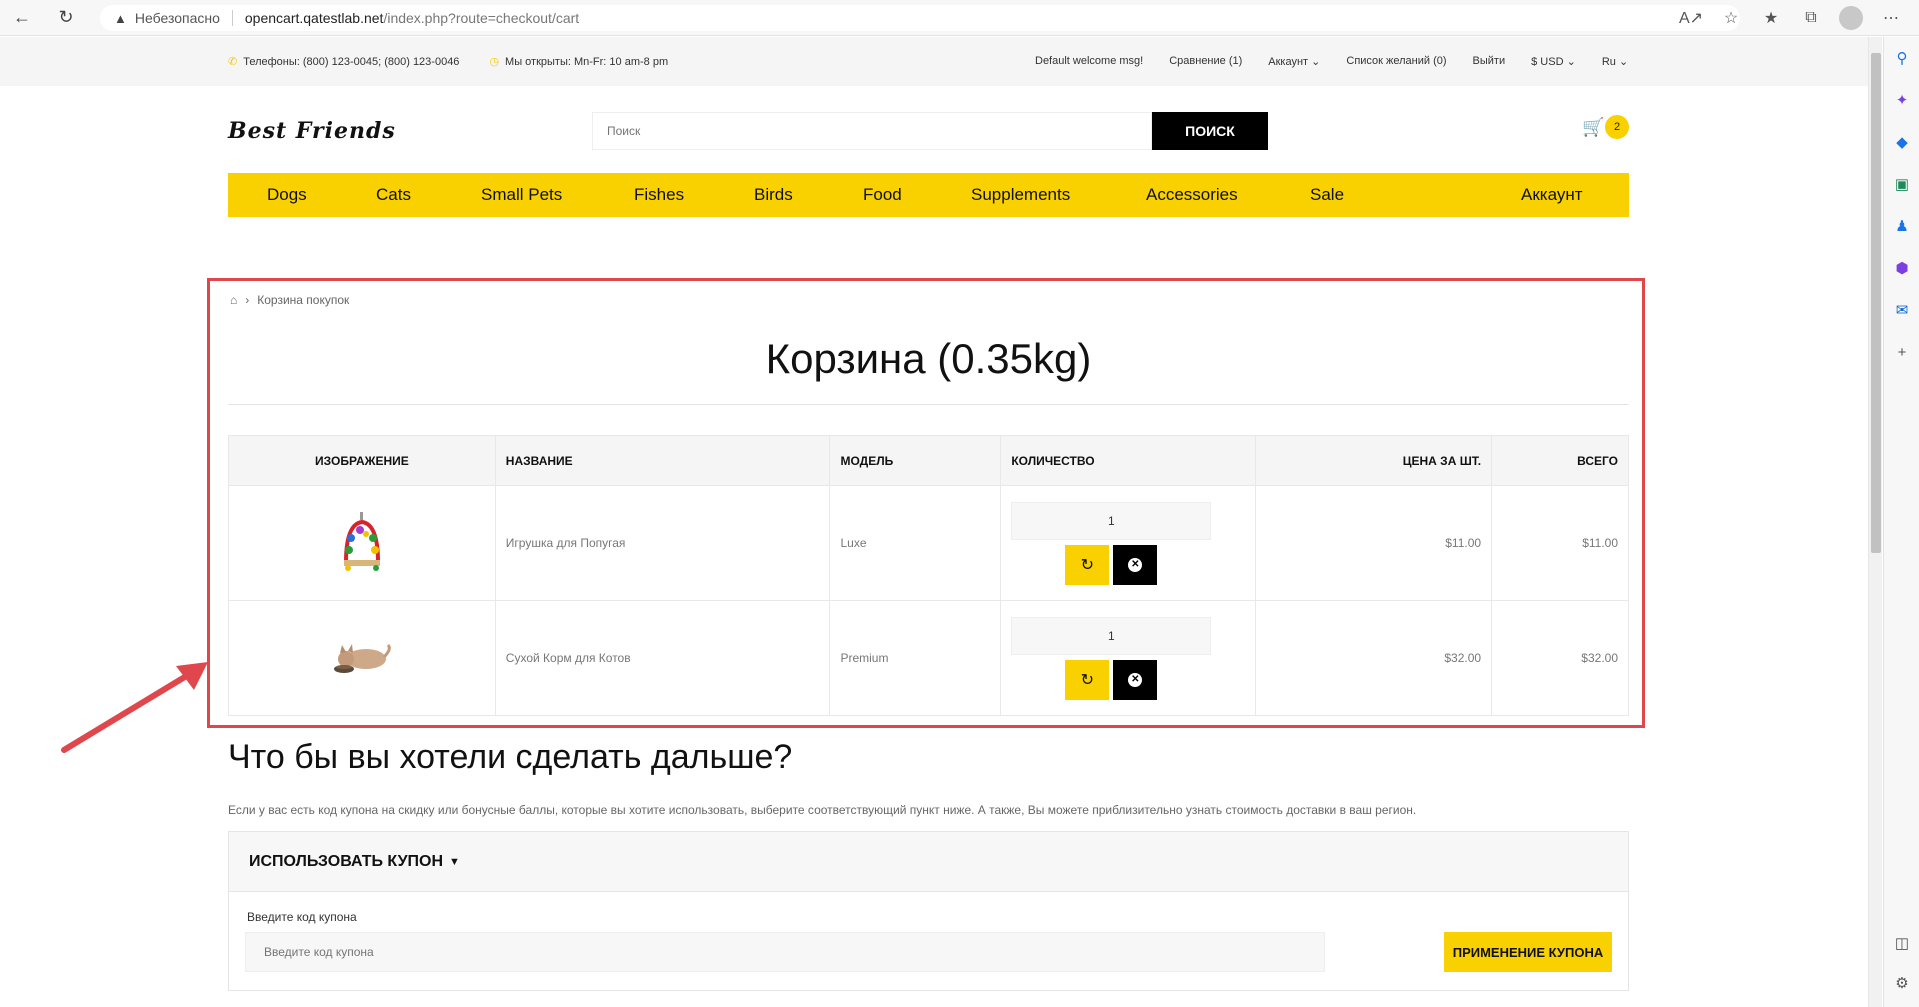  What do you see at coordinates (1396, 61) in the screenshot?
I see `wishlist-link: Список желаний (0)` at bounding box center [1396, 61].